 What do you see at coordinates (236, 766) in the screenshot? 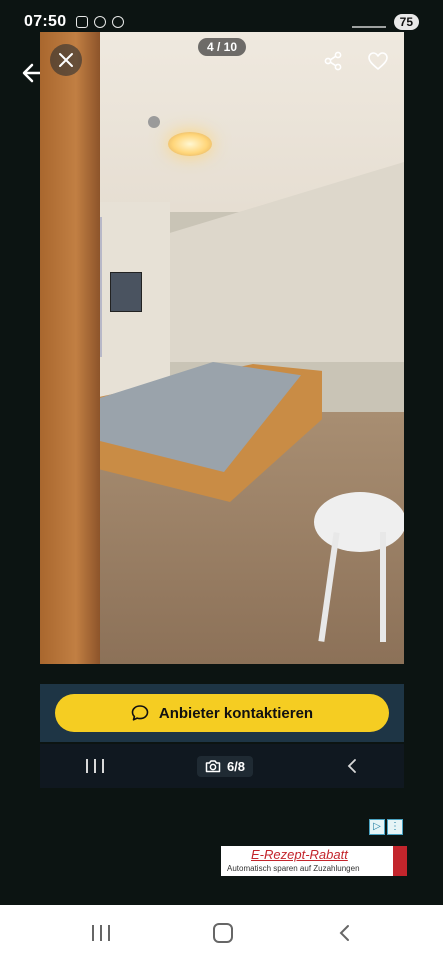
I see `photo-count-label: 6/8` at bounding box center [236, 766].